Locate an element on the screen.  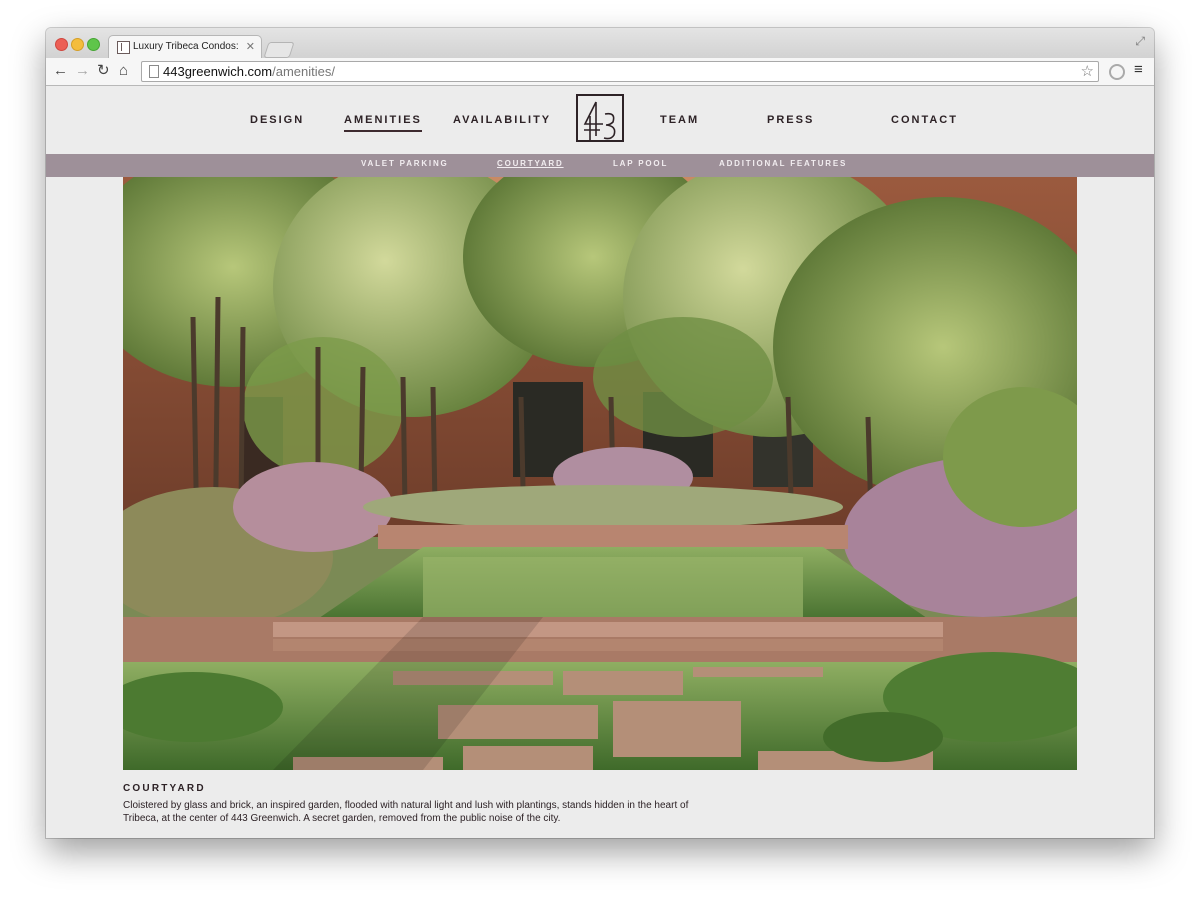
subnav-courtyard: COURTYARD is located at coordinates (530, 163).